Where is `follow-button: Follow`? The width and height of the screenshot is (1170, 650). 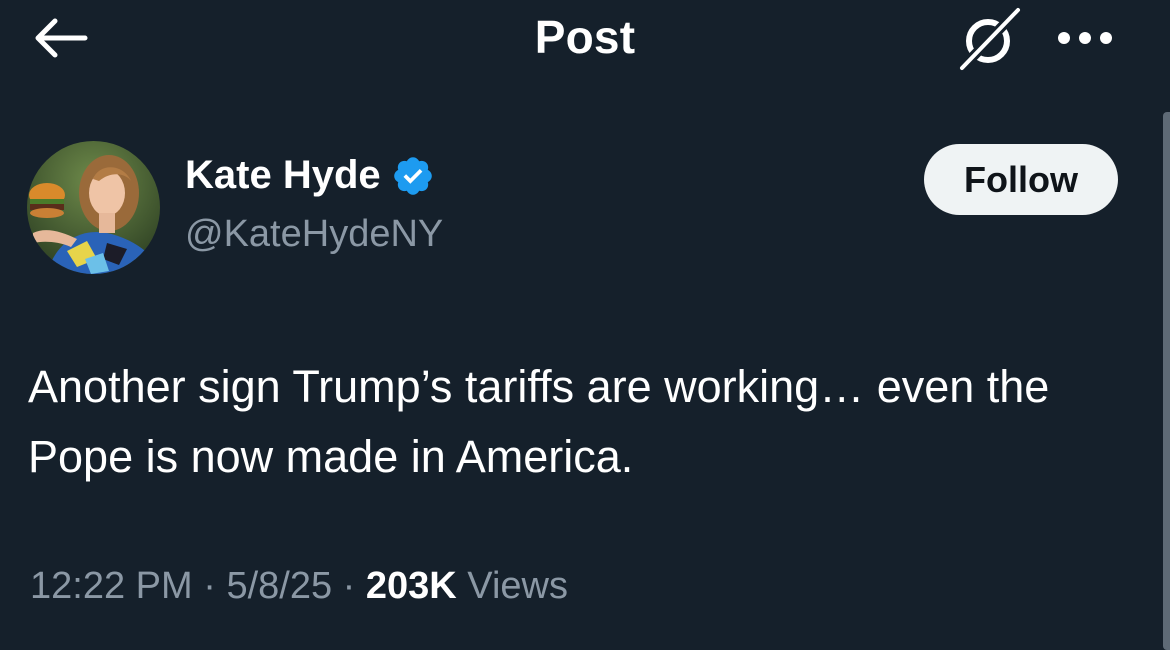 follow-button: Follow is located at coordinates (1021, 179).